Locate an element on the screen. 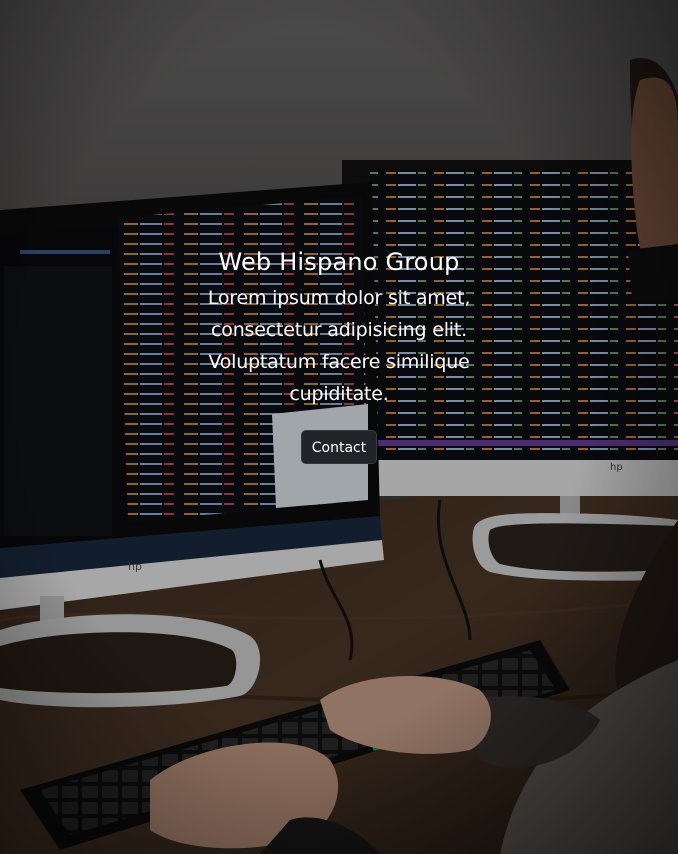 The height and width of the screenshot is (854, 678). hero-title: Web Hispano Group is located at coordinates (339, 262).